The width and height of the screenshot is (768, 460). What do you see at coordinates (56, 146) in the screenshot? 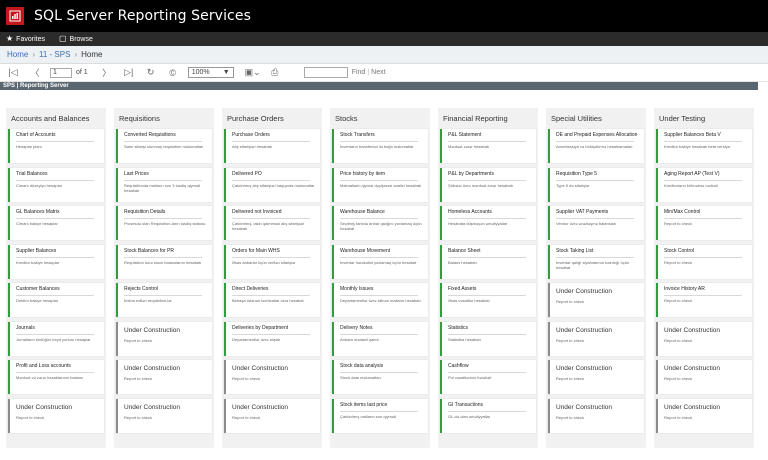
I see `report-tile: Chart of Accounts Hesaplar planı` at bounding box center [56, 146].